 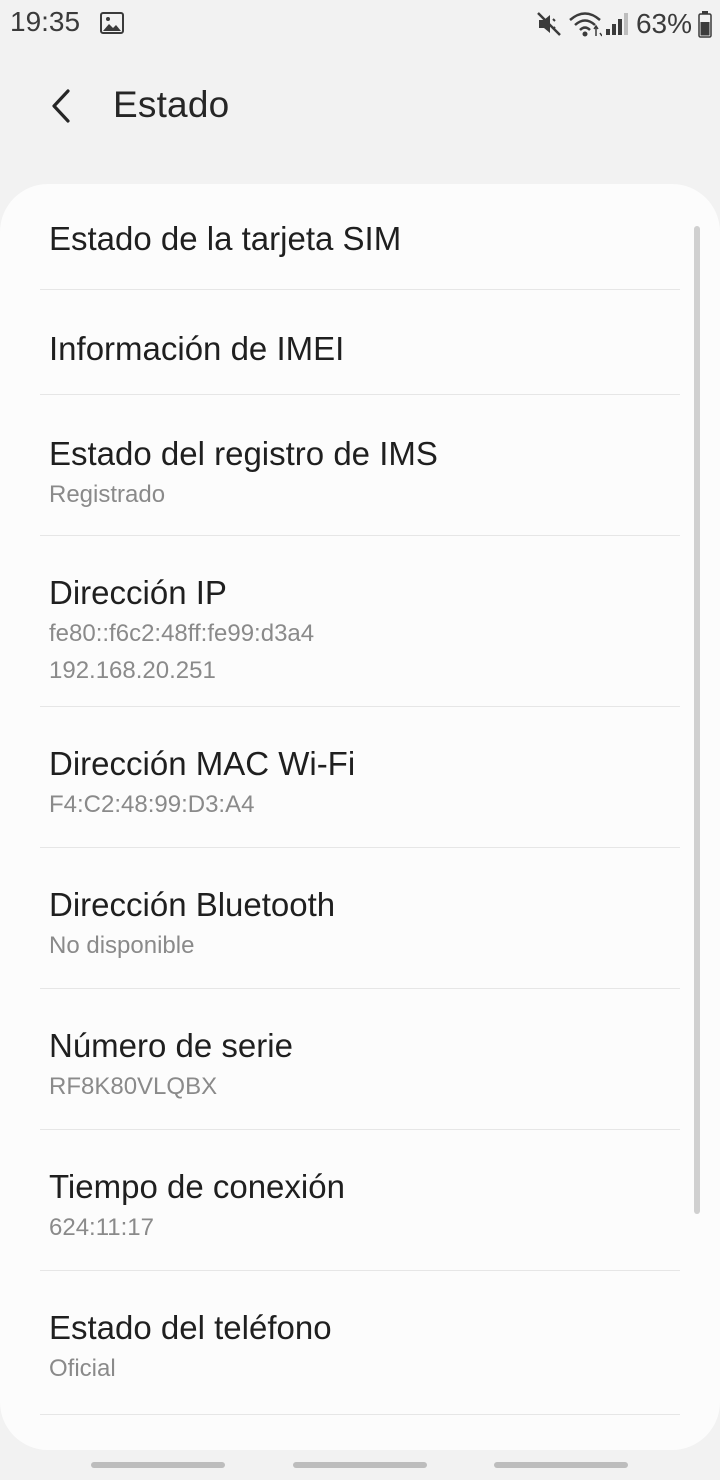 What do you see at coordinates (225, 238) in the screenshot?
I see `item-title: Estado de la tarjeta SIM` at bounding box center [225, 238].